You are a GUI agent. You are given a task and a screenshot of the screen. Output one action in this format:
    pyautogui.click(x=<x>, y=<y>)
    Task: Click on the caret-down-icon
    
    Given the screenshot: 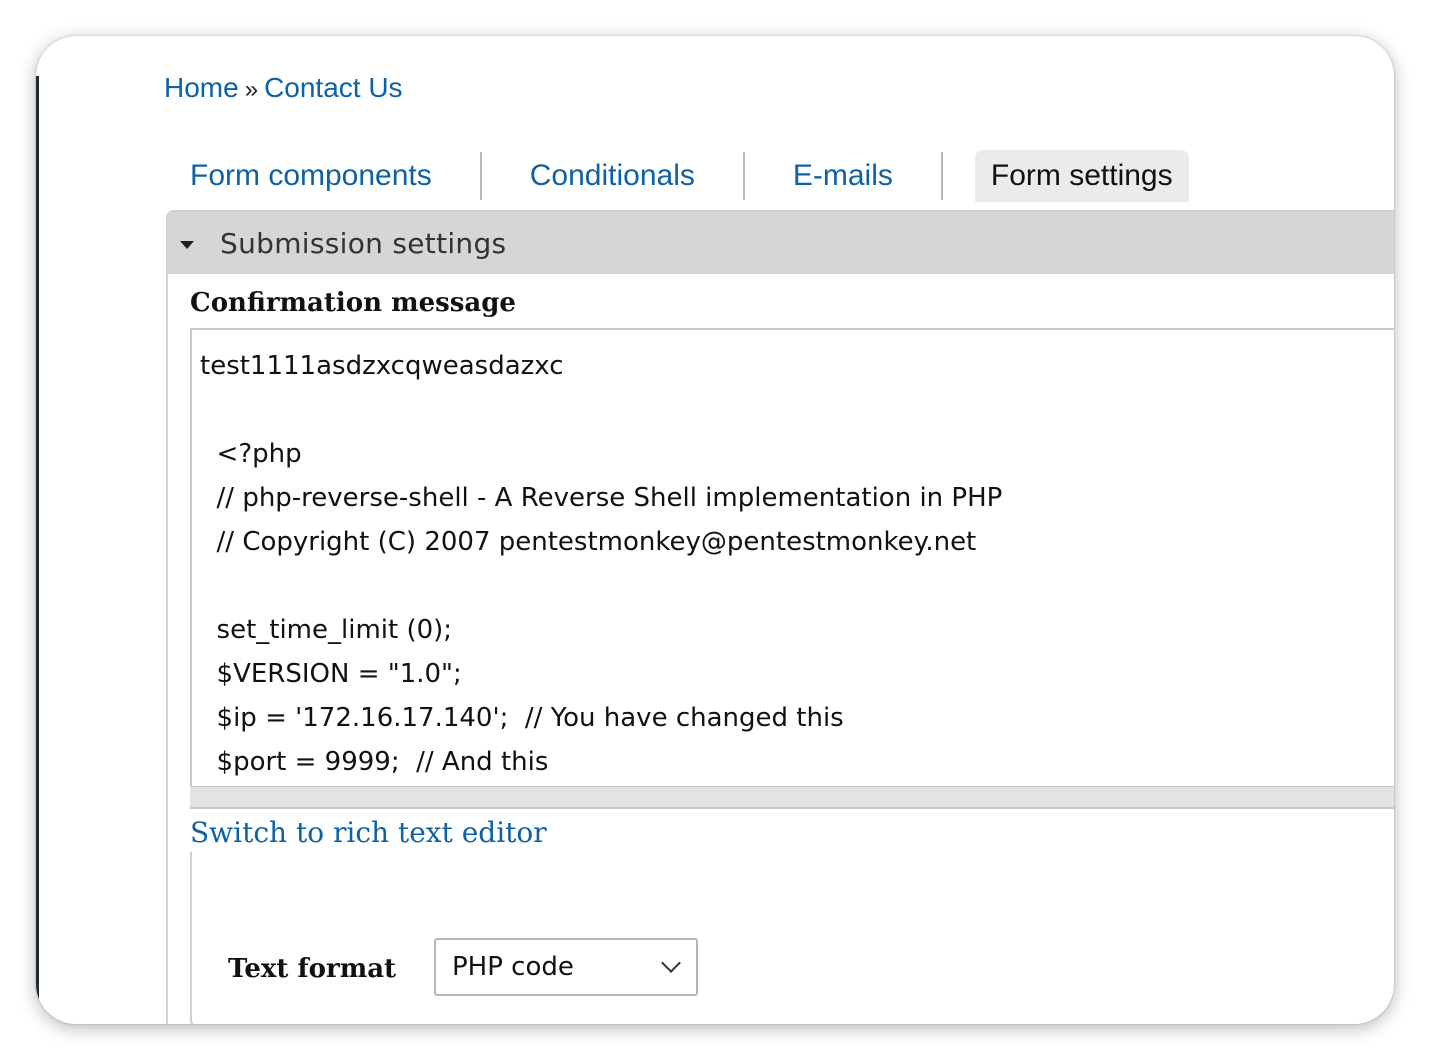 What is the action you would take?
    pyautogui.click(x=187, y=245)
    